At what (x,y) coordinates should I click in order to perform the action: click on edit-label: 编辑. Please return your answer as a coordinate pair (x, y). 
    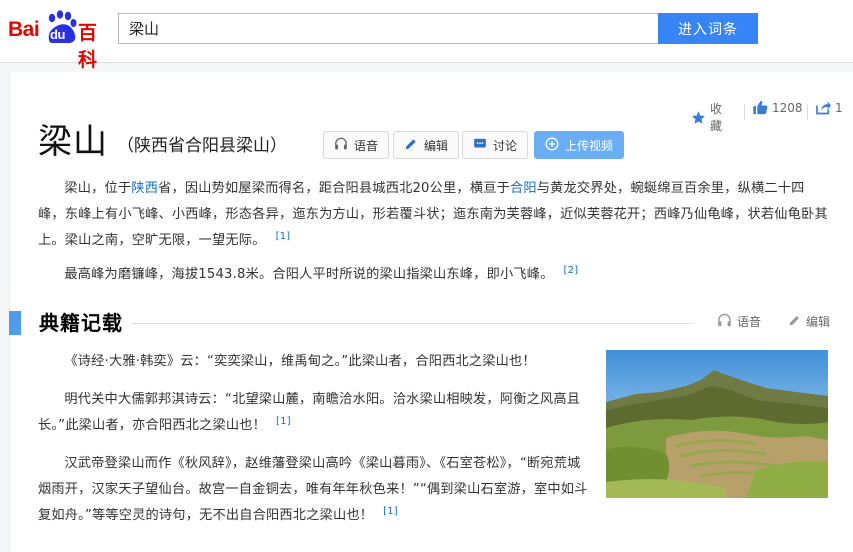
    Looking at the image, I should click on (436, 145).